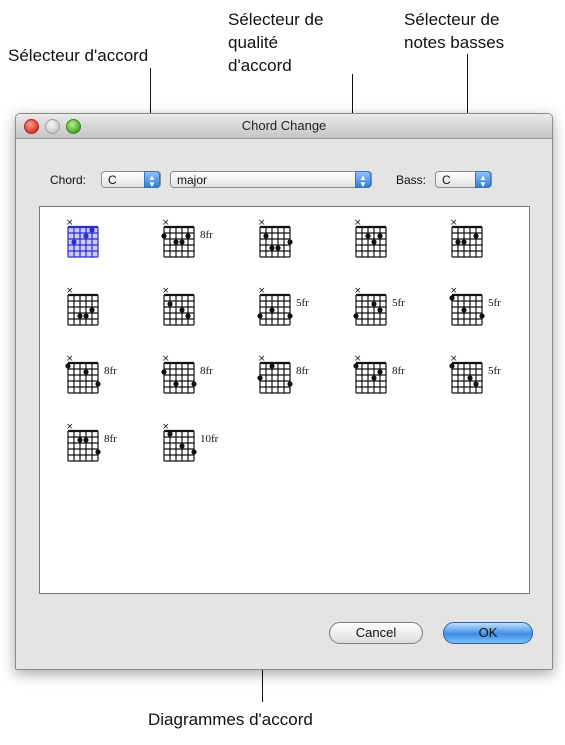  What do you see at coordinates (253, 42) in the screenshot?
I see `callout-quality-line-2: qualité` at bounding box center [253, 42].